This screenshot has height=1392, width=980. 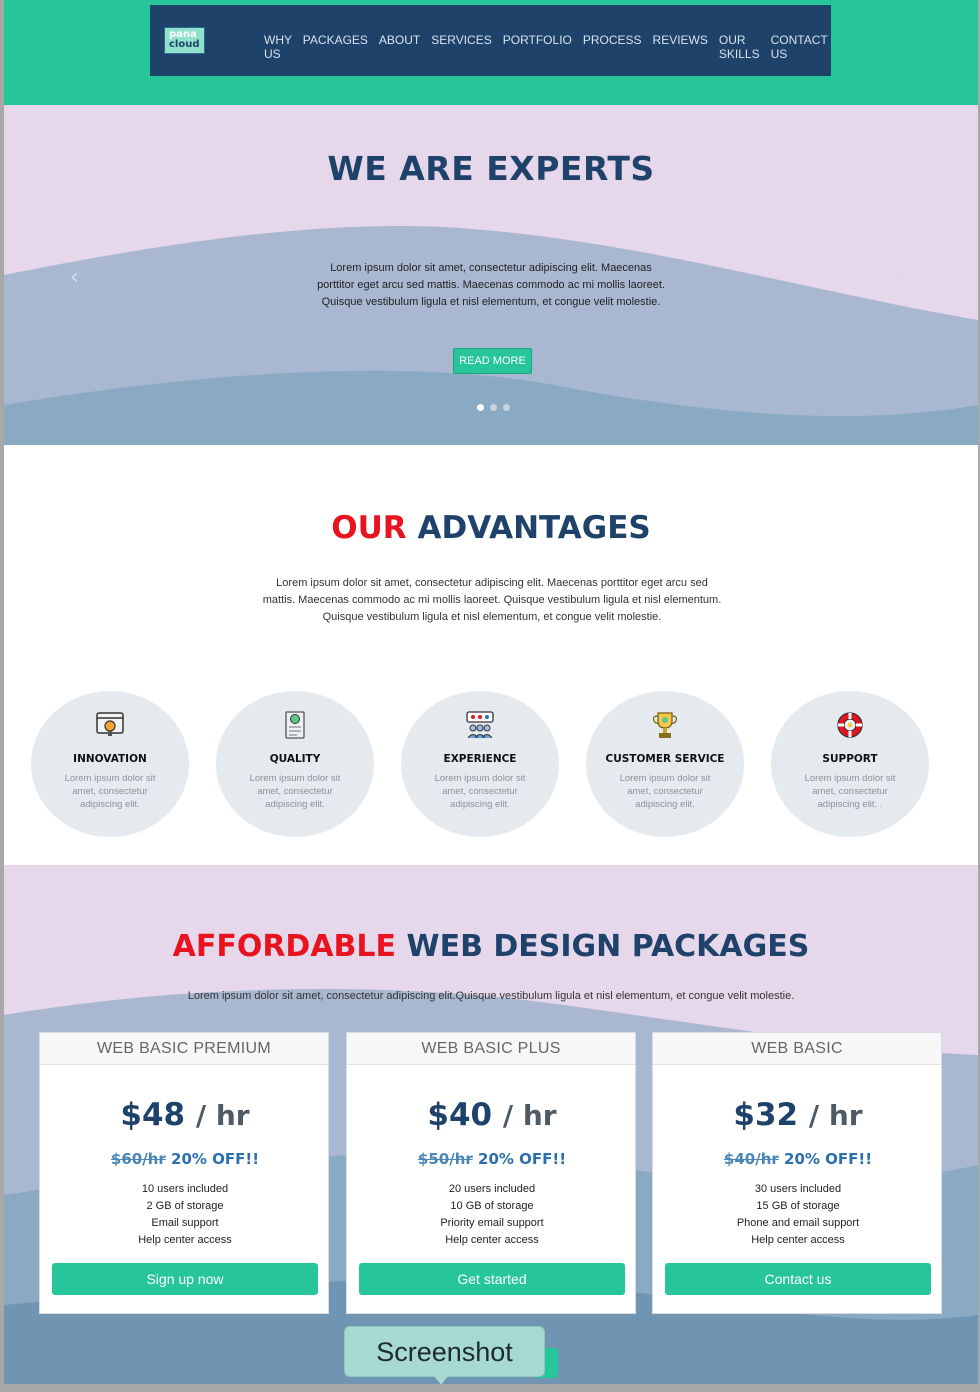 I want to click on nav-link-portfolio: PORTFOLIO, so click(x=537, y=47).